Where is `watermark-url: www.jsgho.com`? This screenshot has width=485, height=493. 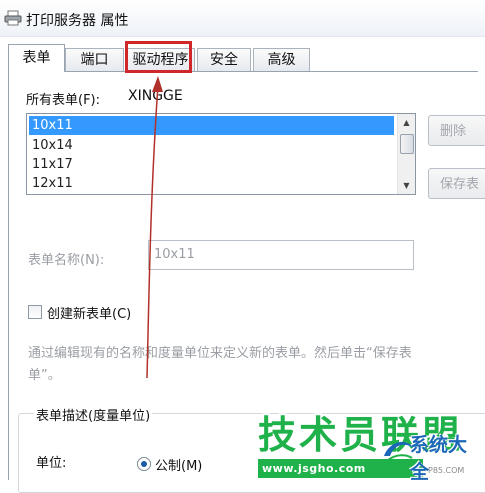 watermark-url: www.jsgho.com is located at coordinates (314, 468).